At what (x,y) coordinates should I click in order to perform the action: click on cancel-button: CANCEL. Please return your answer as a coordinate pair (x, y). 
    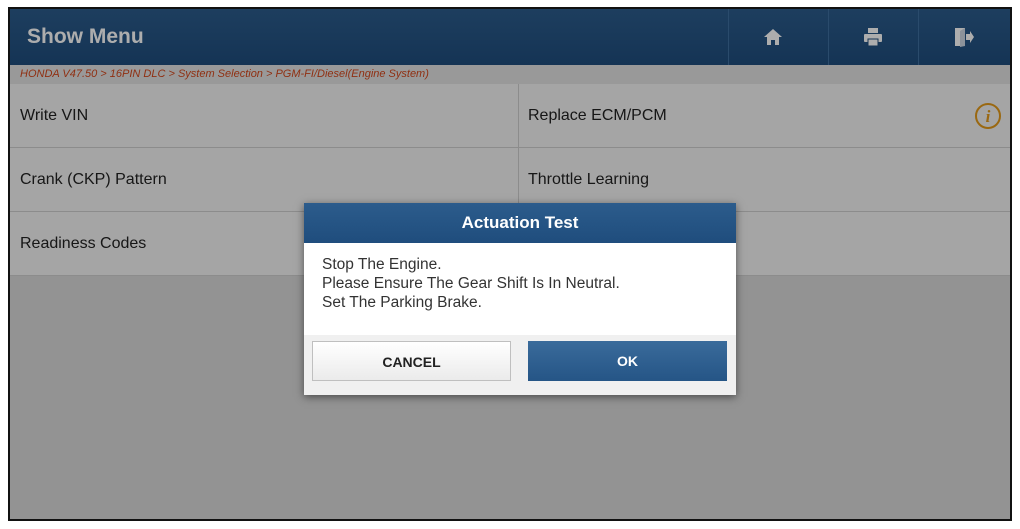
    Looking at the image, I should click on (411, 361).